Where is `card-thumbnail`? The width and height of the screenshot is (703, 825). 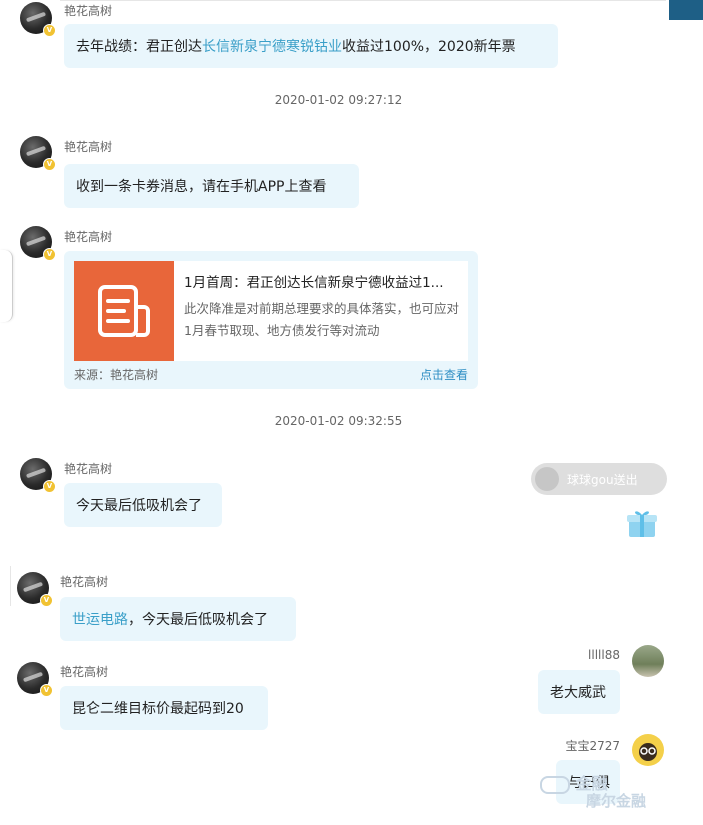 card-thumbnail is located at coordinates (124, 311).